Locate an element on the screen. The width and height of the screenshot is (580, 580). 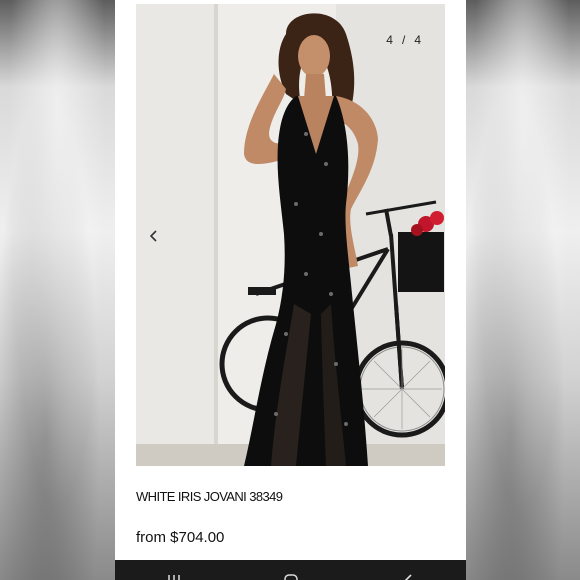
current-image-index: 4 is located at coordinates (390, 40).